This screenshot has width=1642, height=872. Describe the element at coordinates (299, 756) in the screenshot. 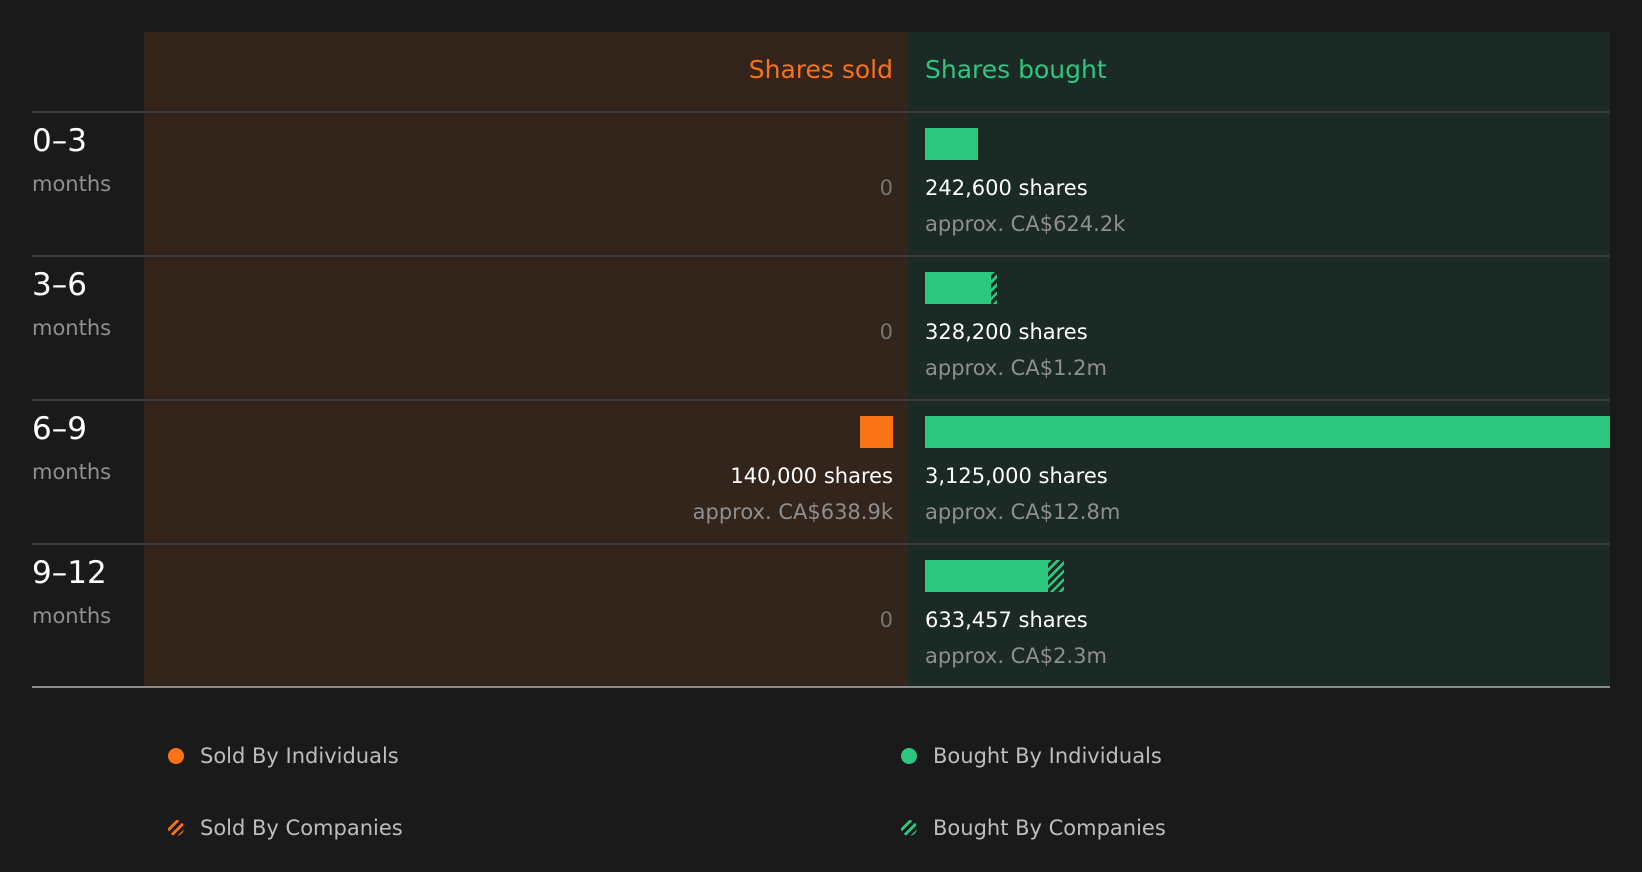

I see `legend-sold-individuals: Sold By Individuals` at that location.